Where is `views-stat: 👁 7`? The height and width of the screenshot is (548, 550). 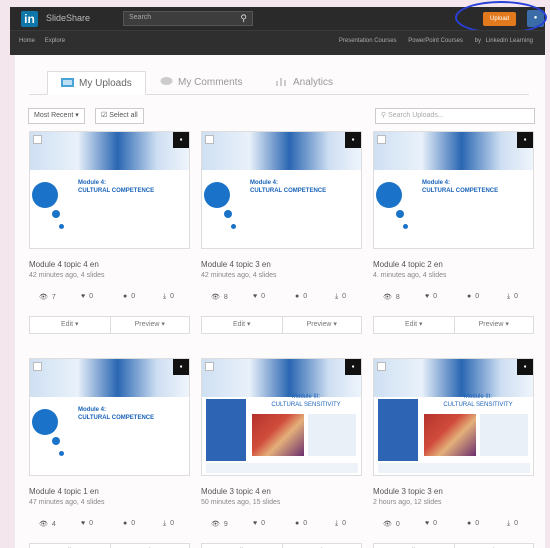 views-stat: 👁 7 is located at coordinates (47, 297).